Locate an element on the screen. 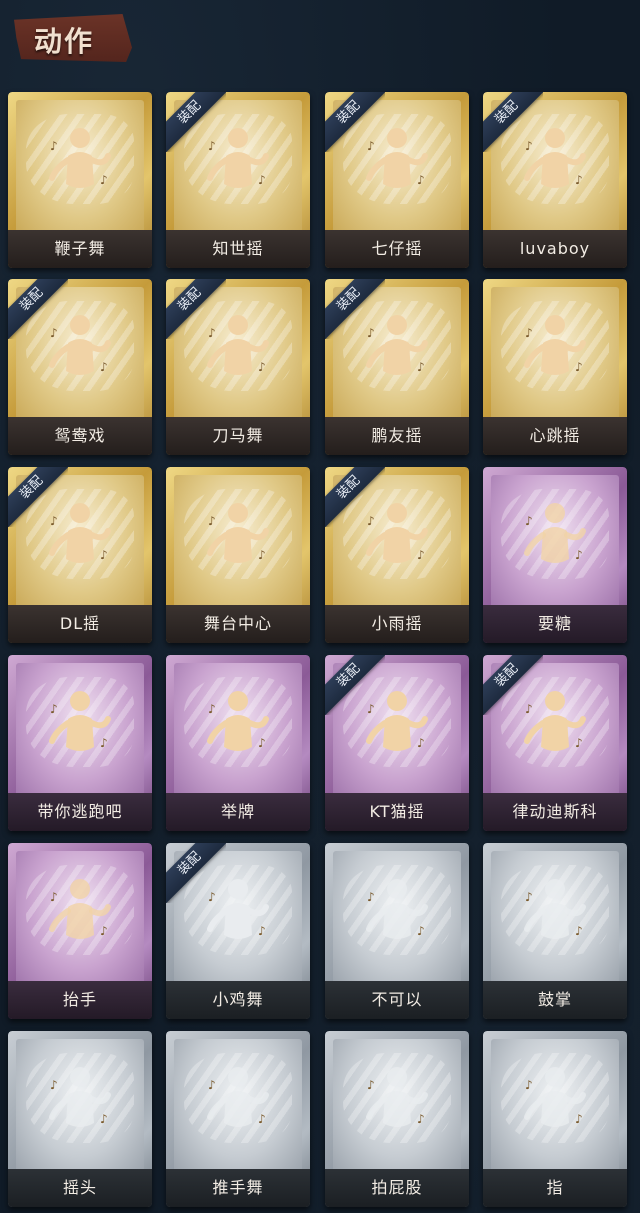  emote-card: ♪ ♪ KT猫摇 装配 is located at coordinates (397, 743).